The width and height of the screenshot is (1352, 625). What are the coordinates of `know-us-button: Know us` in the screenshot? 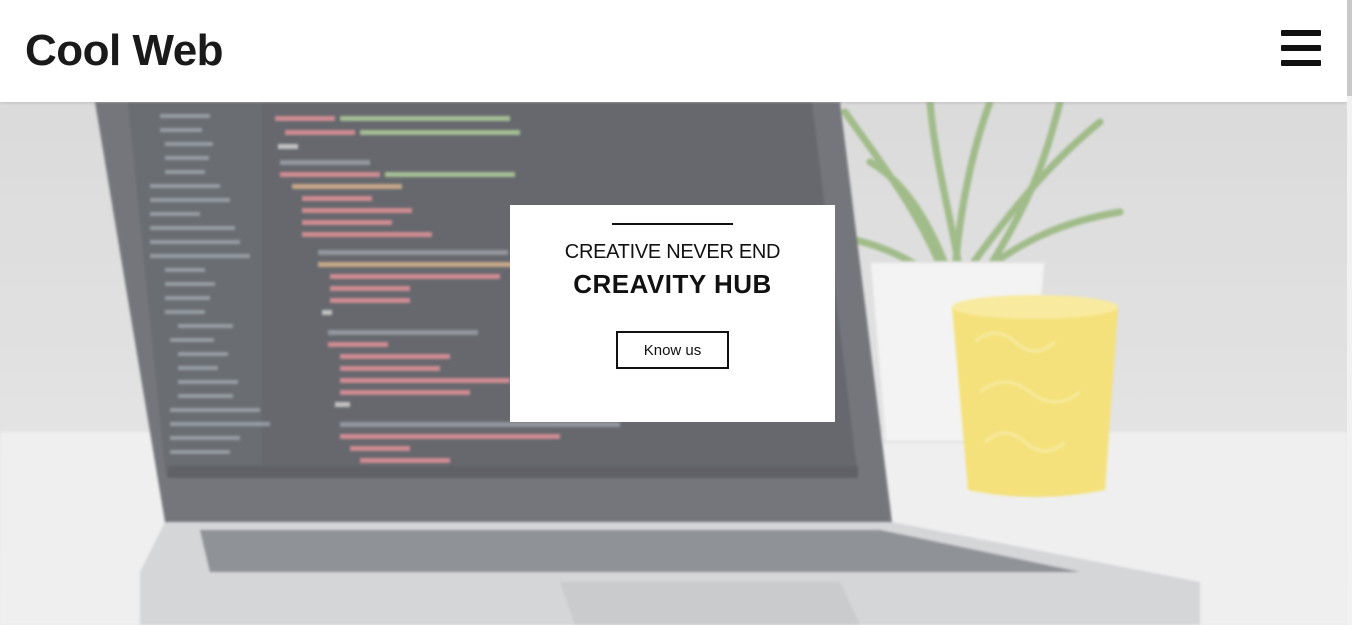 It's located at (672, 350).